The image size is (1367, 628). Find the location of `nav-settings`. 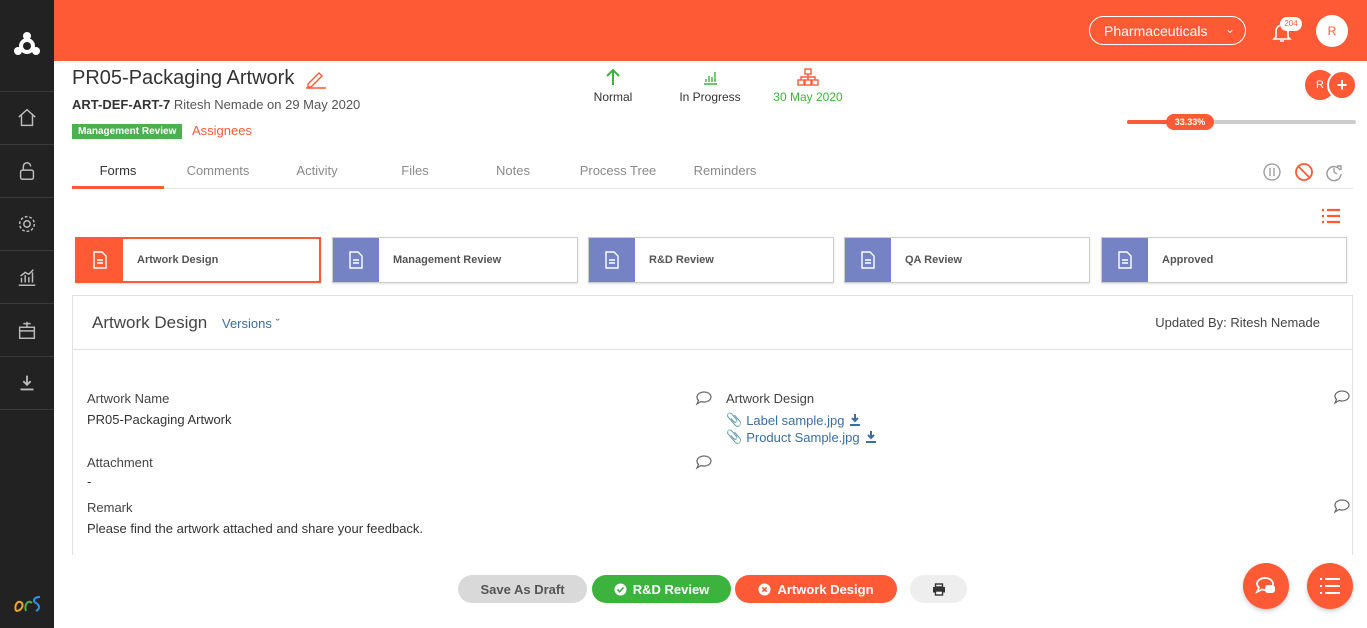

nav-settings is located at coordinates (27, 224).